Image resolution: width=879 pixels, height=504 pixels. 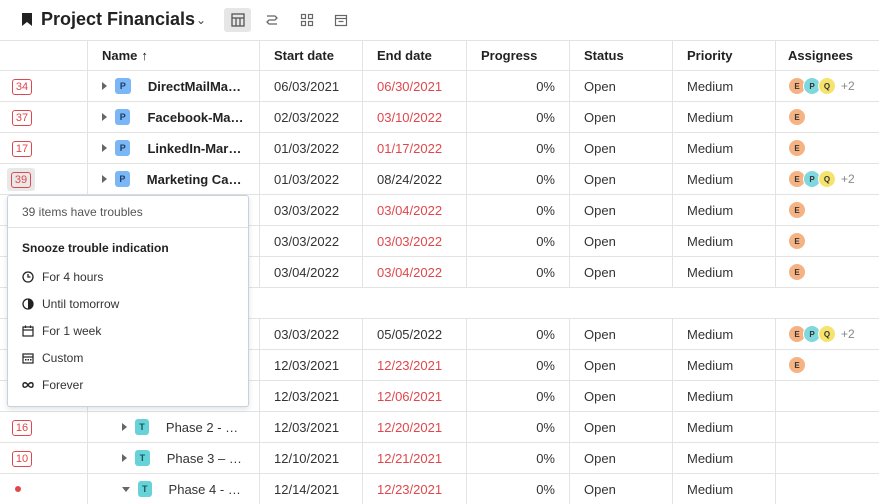 I want to click on header-assignees: Assignees, so click(x=827, y=55).